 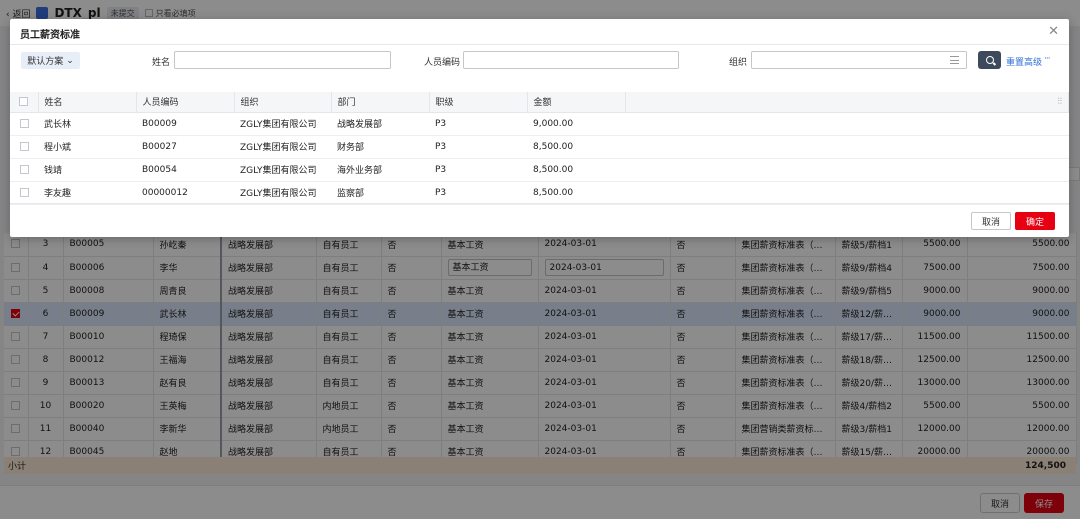 I want to click on table-row: 李友趣 00000012 ZGLY集团有限公司 监察部 P3 8,500.00, so click(x=539, y=193).